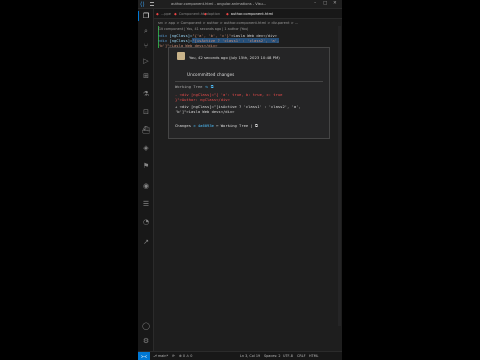 This screenshot has height=360, width=480. What do you see at coordinates (142, 4) in the screenshot?
I see `vscode-logo-icon: ⟨⟩` at bounding box center [142, 4].